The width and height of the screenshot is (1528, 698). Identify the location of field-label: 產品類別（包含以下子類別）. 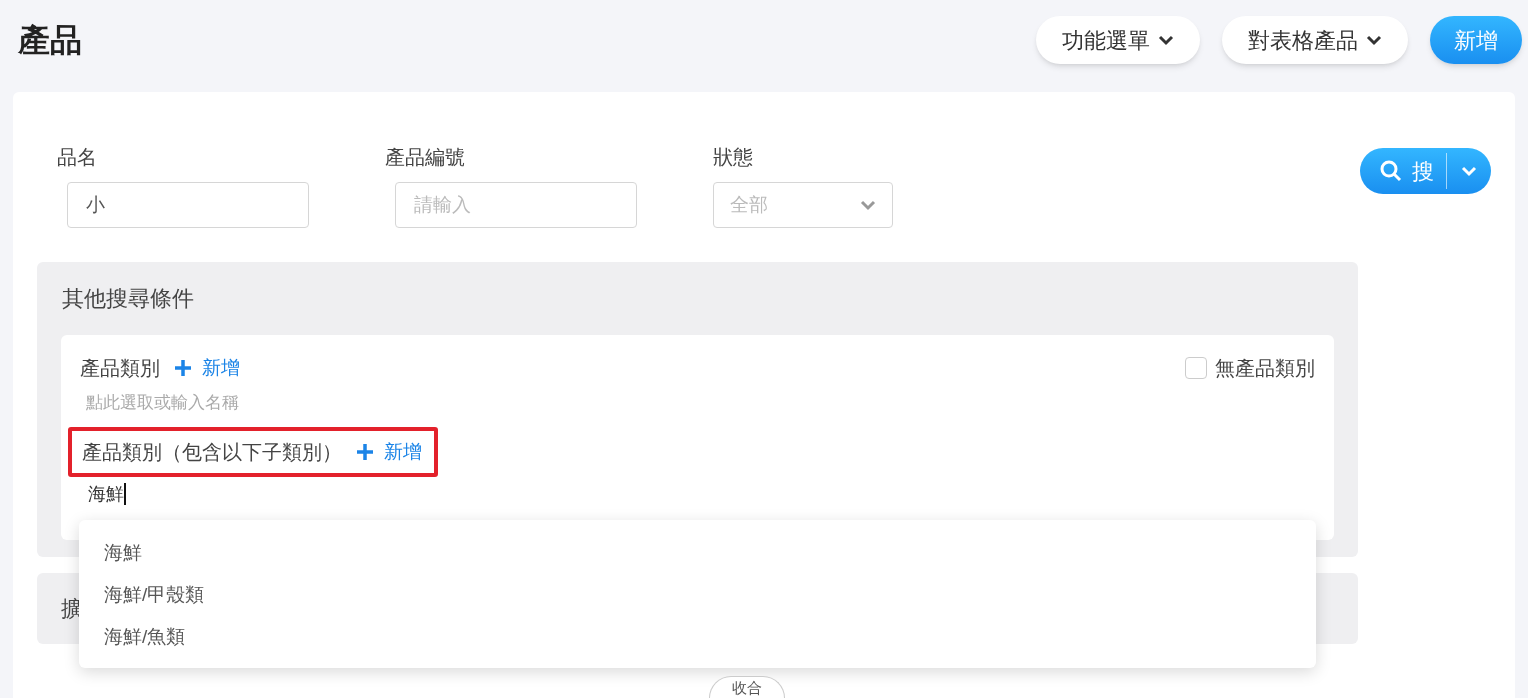
(212, 452).